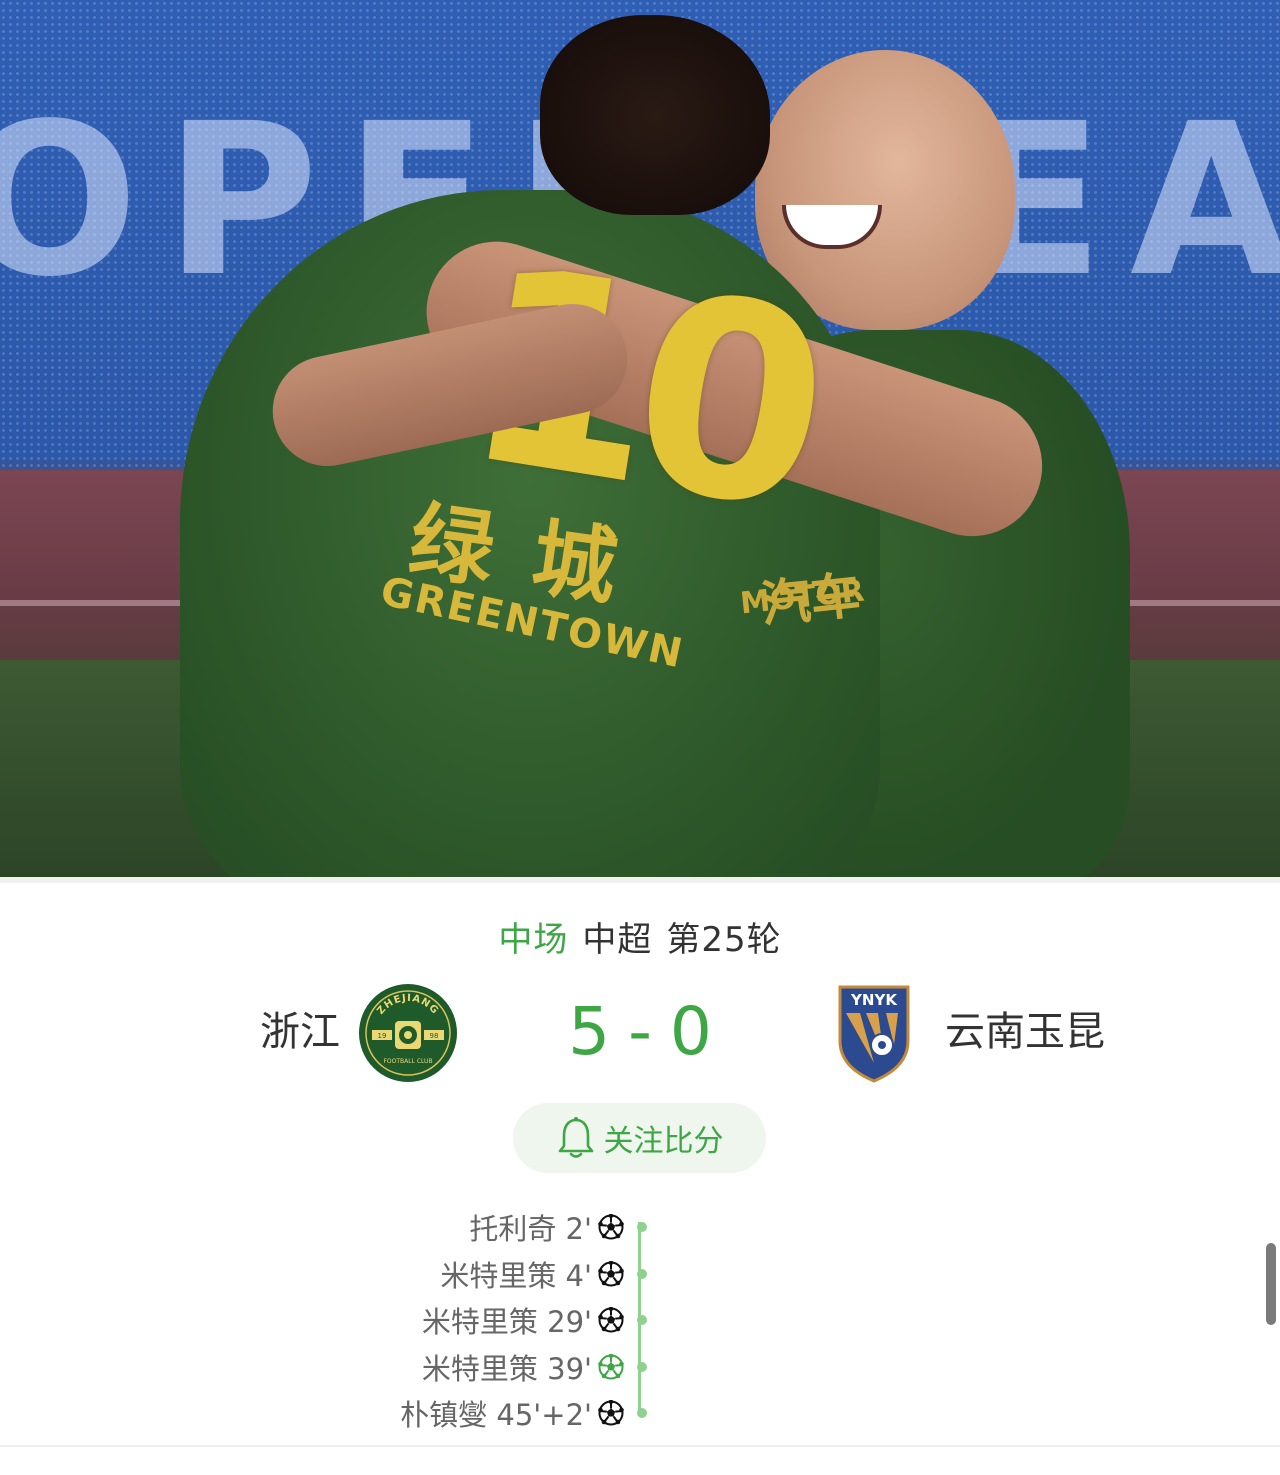 Image resolution: width=1280 pixels, height=1475 pixels. I want to click on bell-icon, so click(575, 1137).